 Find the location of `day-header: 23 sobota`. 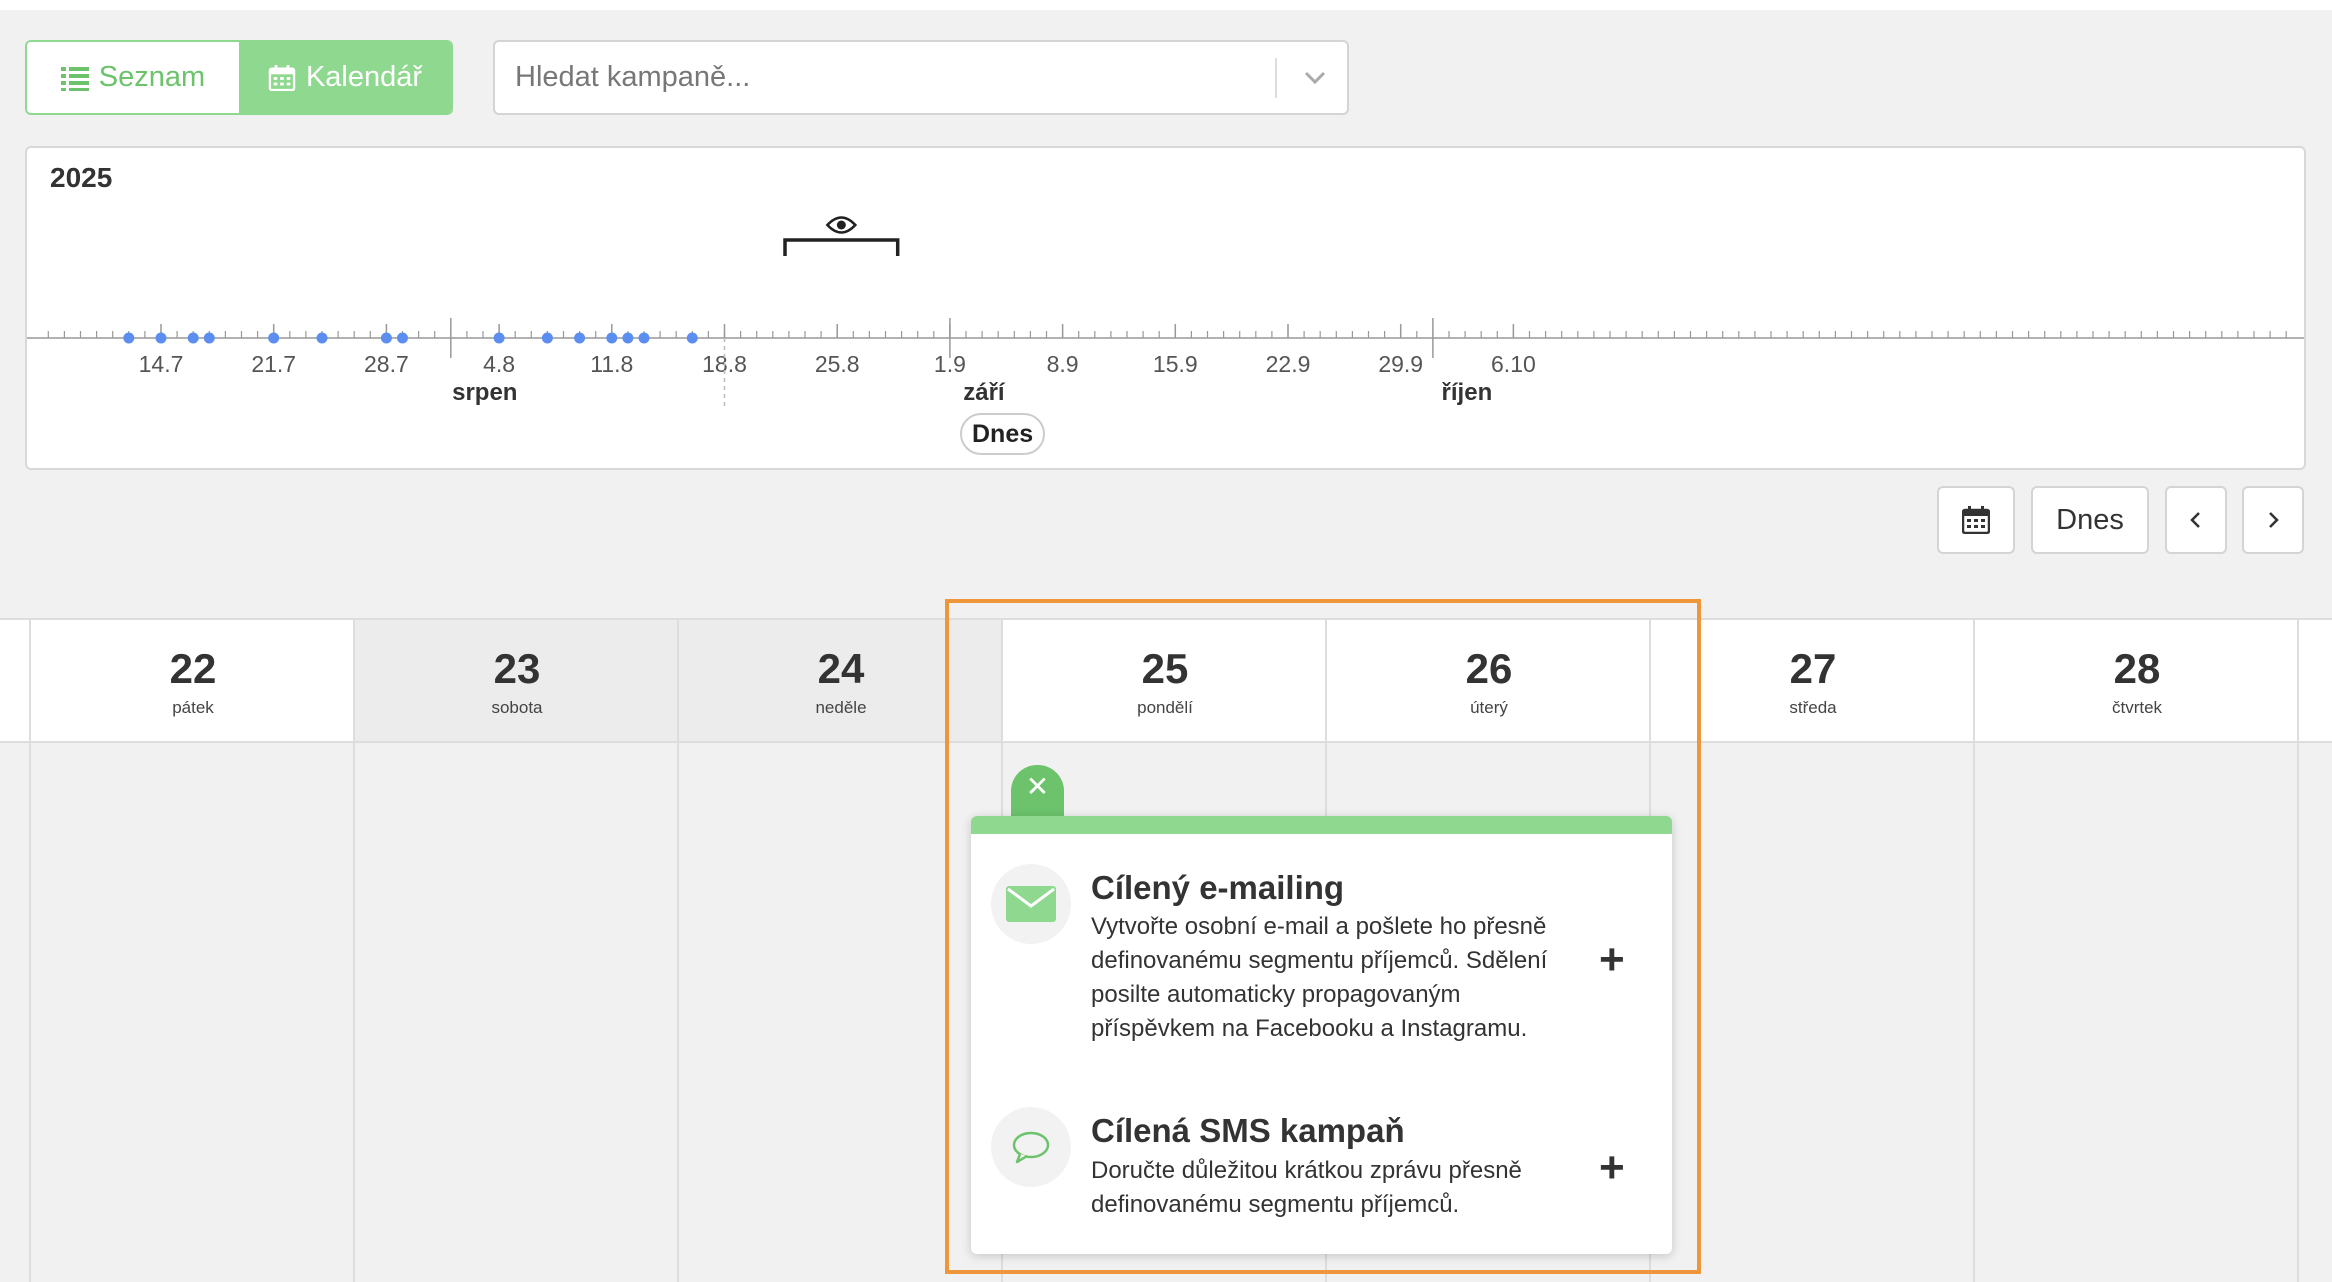

day-header: 23 sobota is located at coordinates (516, 680).